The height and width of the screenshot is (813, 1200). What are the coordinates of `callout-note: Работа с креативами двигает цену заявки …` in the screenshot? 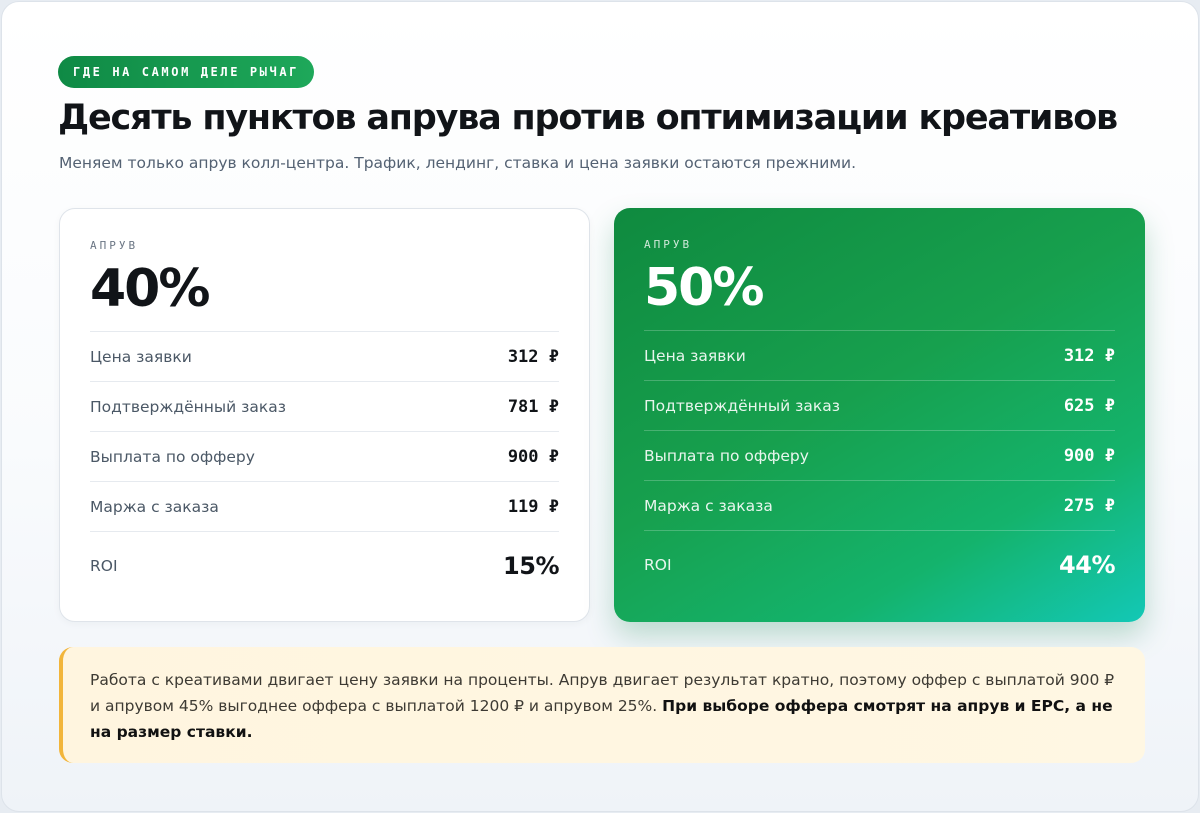 It's located at (602, 705).